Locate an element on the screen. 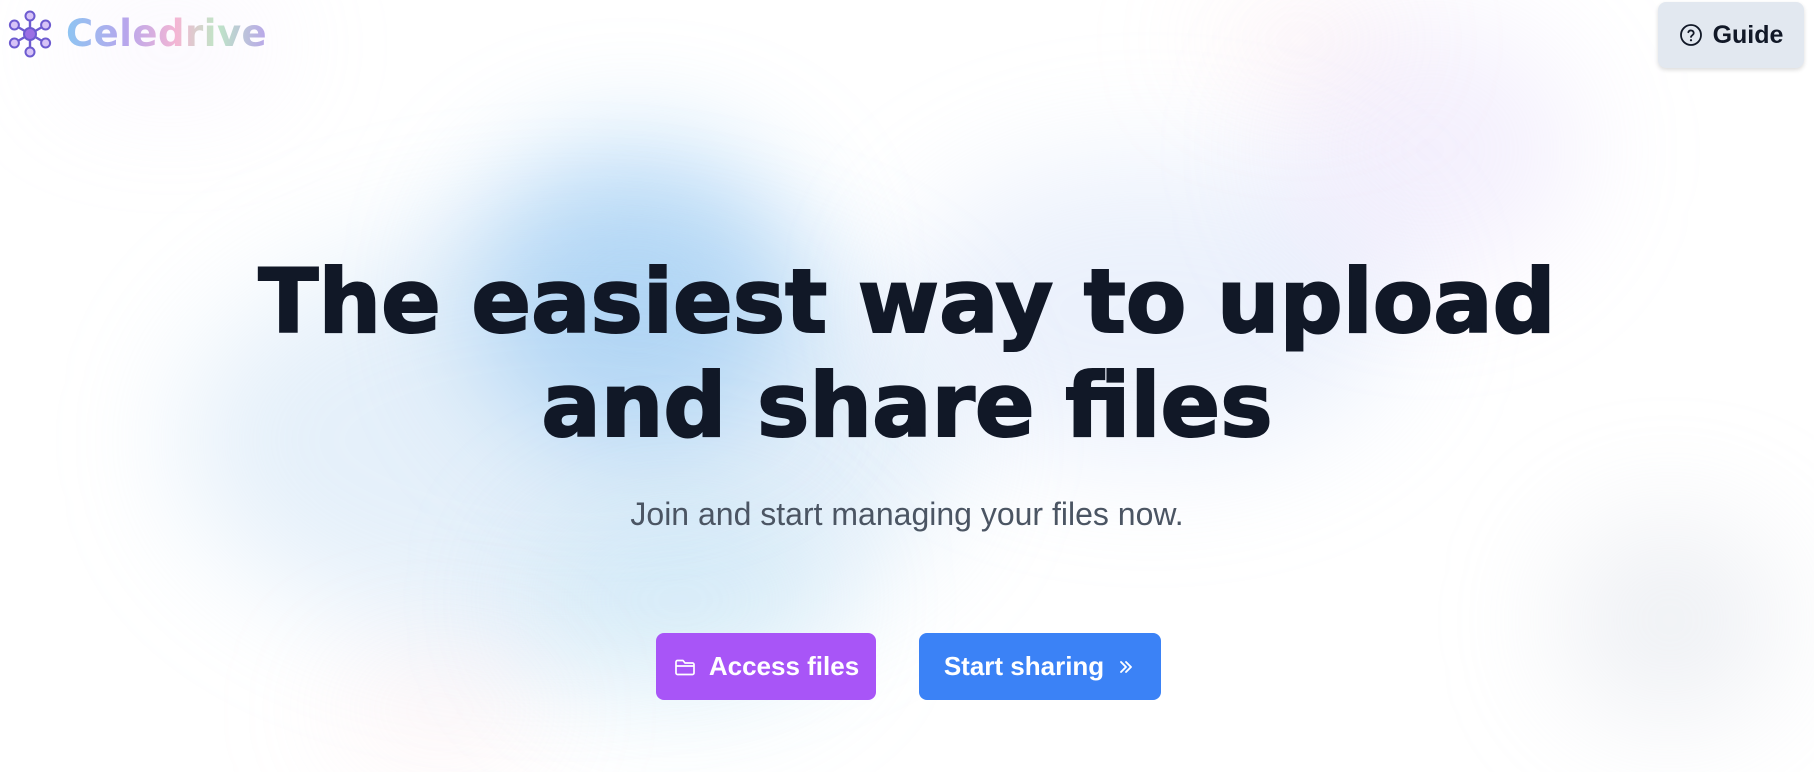 This screenshot has height=772, width=1814. question-circle-icon is located at coordinates (1690, 35).